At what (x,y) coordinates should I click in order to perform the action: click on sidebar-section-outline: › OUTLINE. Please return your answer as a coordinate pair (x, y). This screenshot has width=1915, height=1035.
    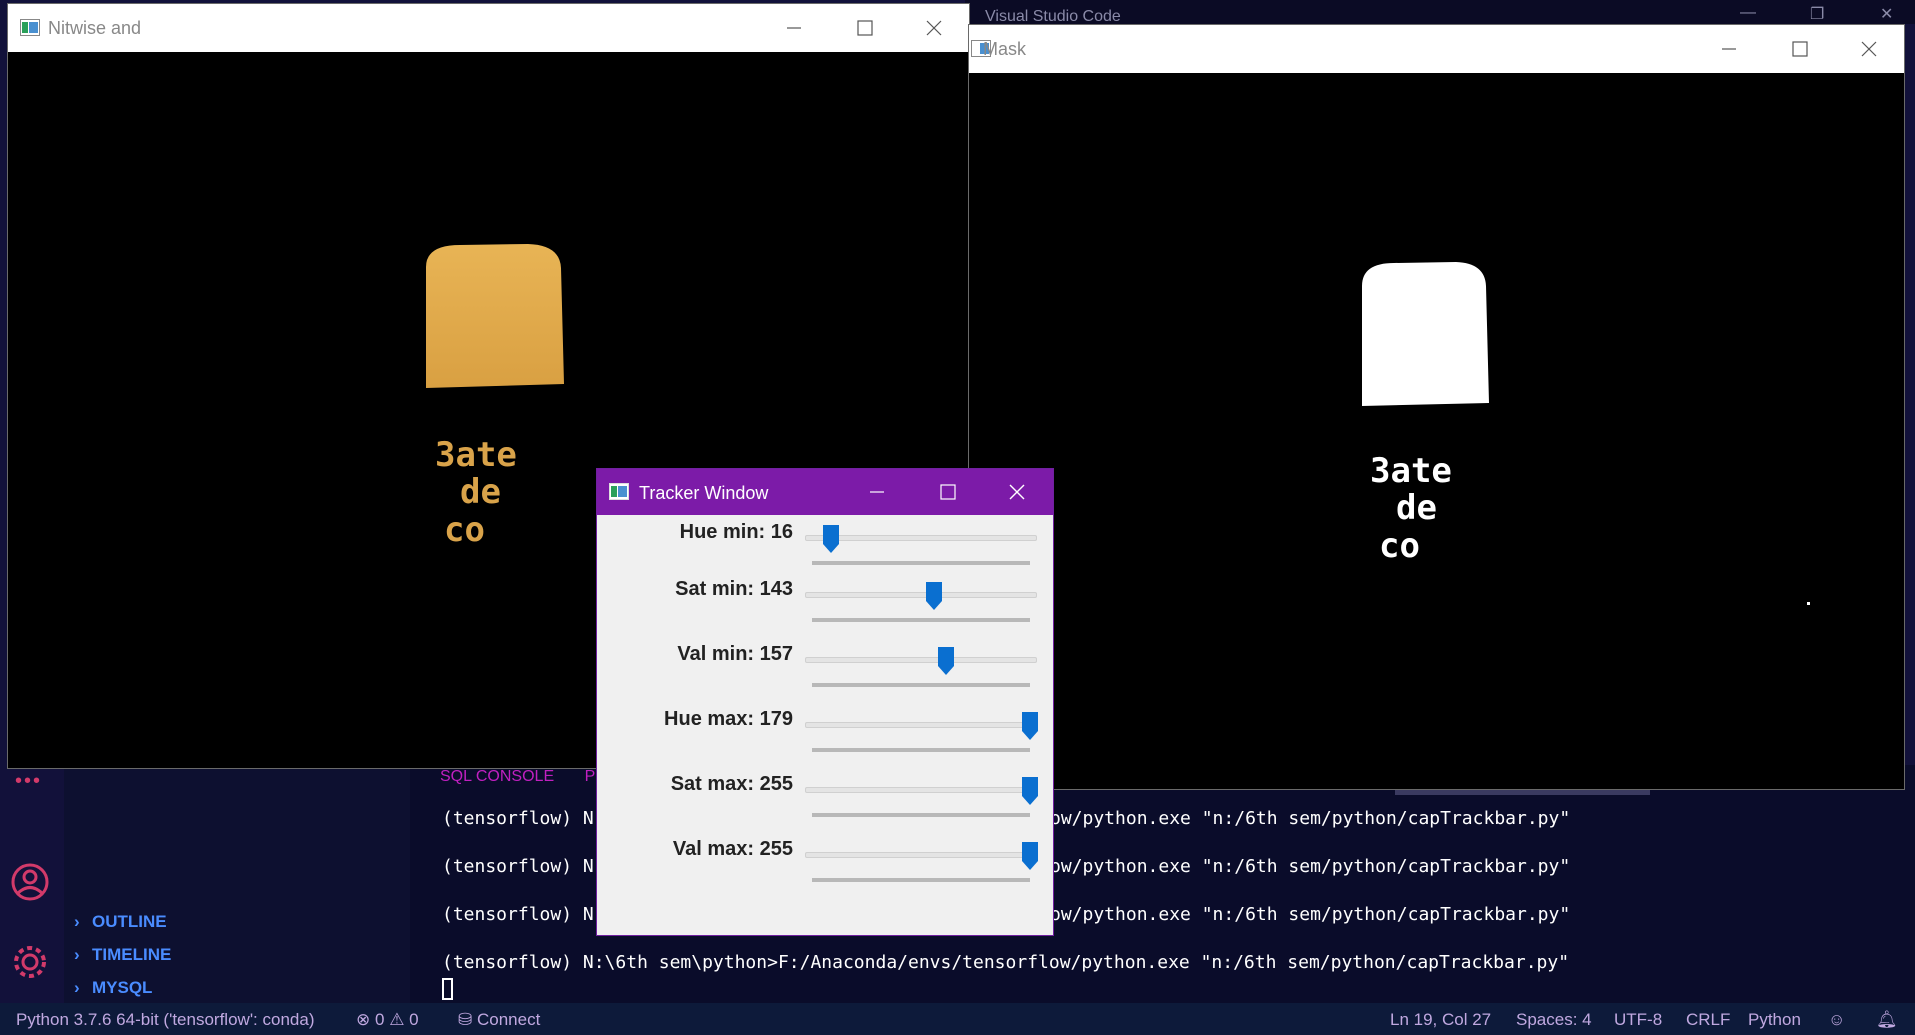
    Looking at the image, I should click on (237, 921).